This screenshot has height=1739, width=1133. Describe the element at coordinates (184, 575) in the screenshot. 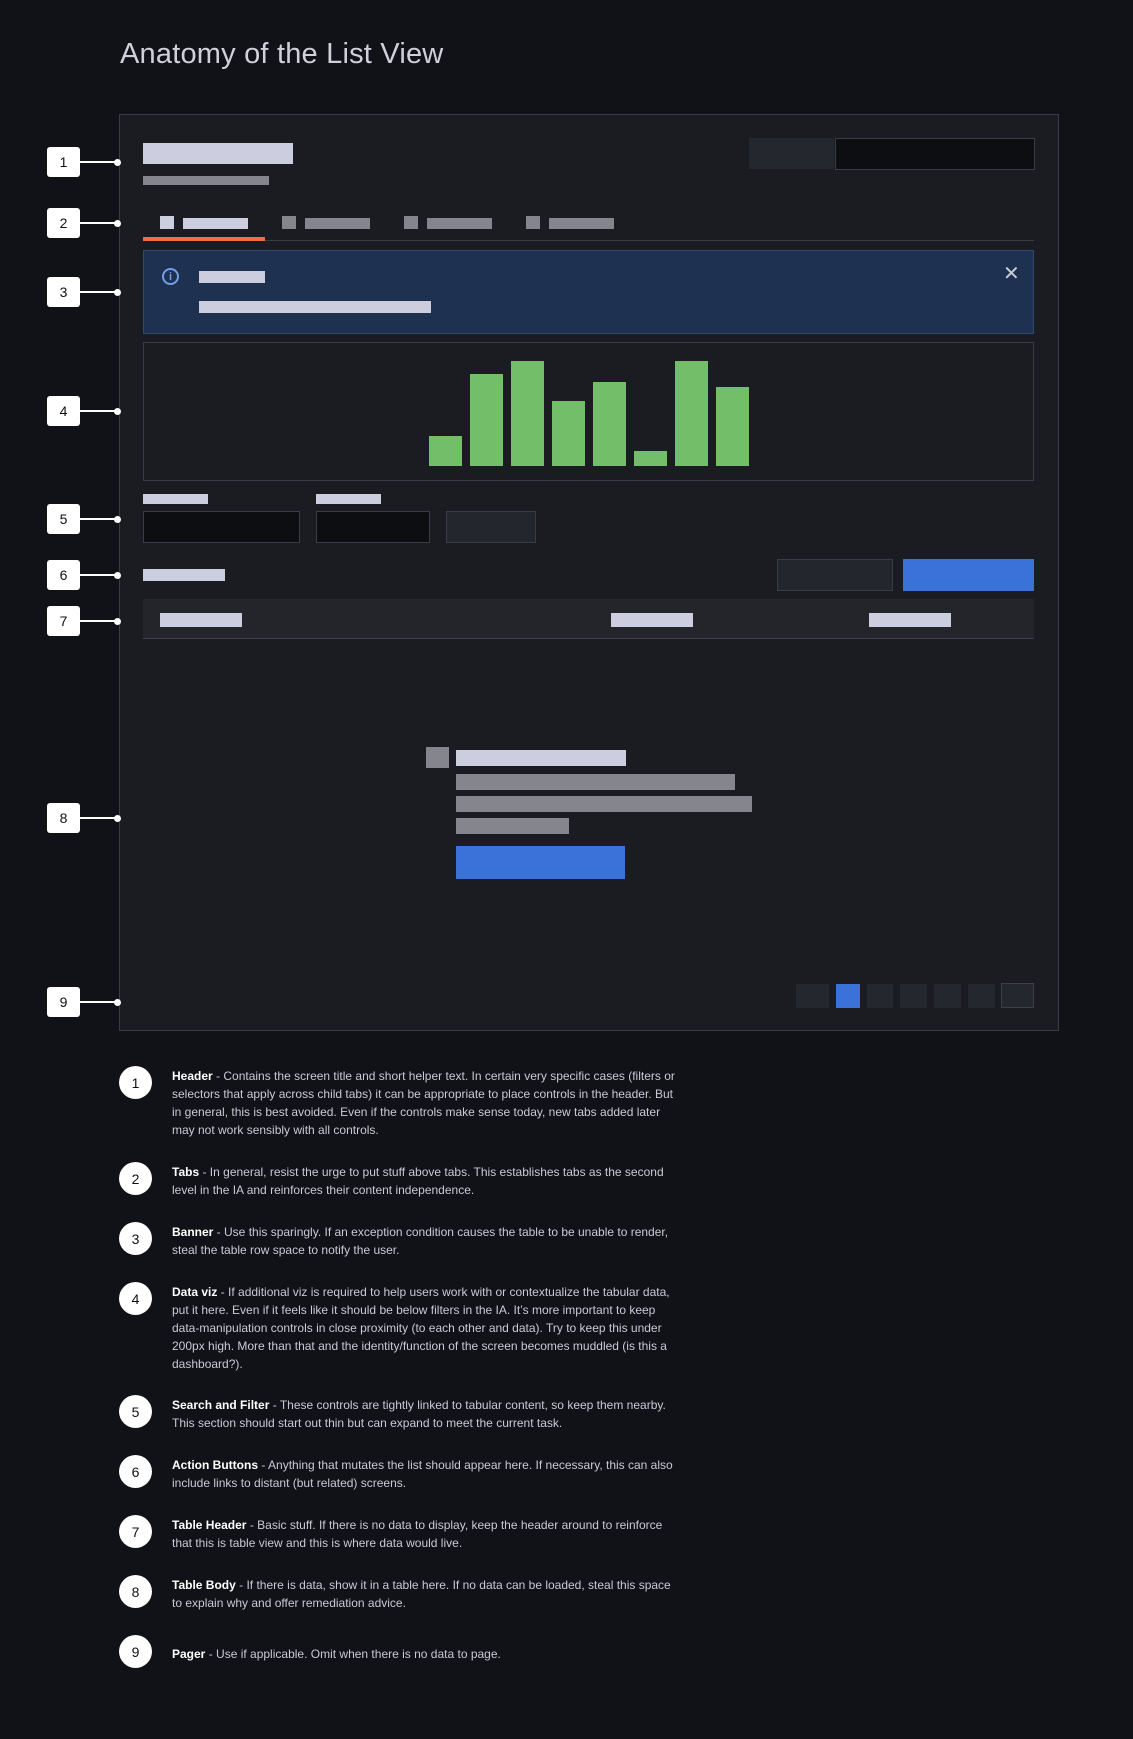

I see `list-count-placeholder` at that location.